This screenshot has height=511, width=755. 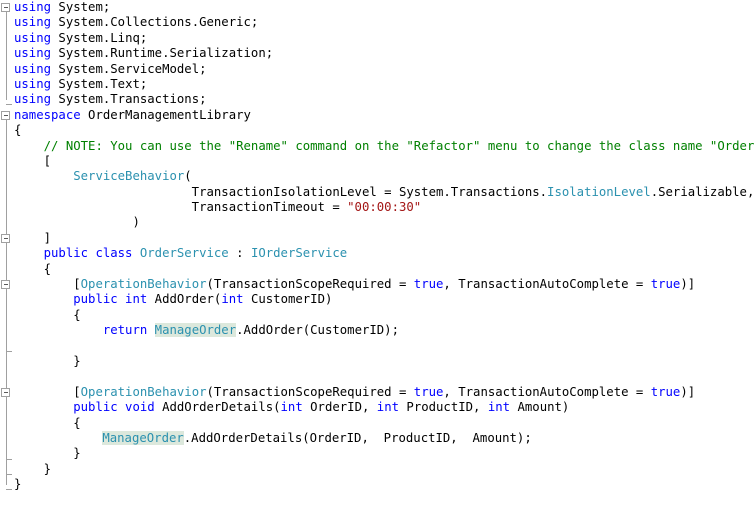 What do you see at coordinates (384, 99) in the screenshot?
I see `code-line: using System.Transactions;` at bounding box center [384, 99].